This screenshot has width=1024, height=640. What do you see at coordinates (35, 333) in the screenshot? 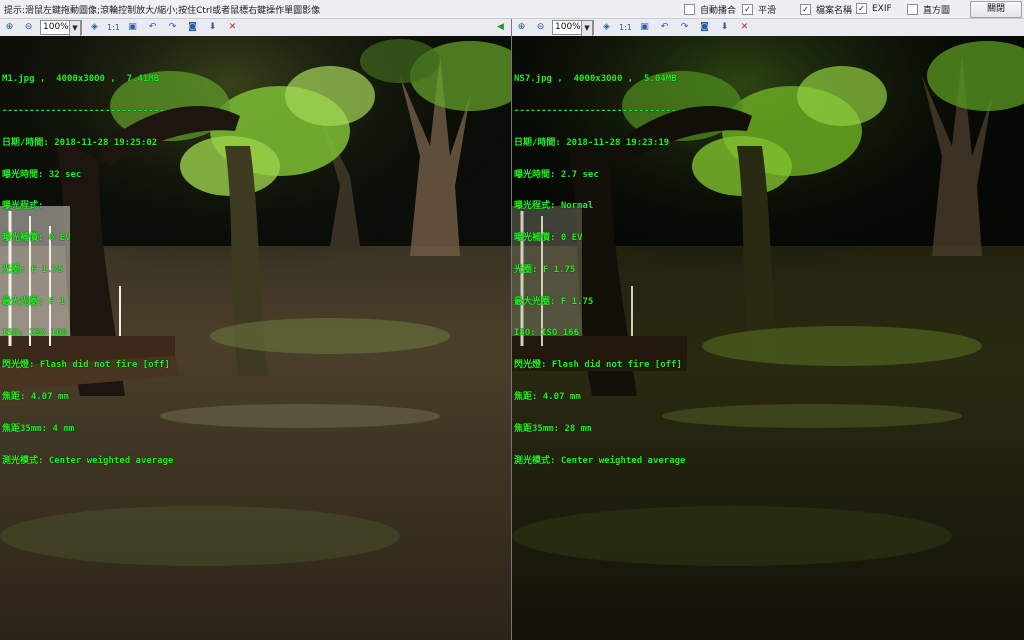
I see `exif-iso: ISO: ISO 100` at bounding box center [35, 333].